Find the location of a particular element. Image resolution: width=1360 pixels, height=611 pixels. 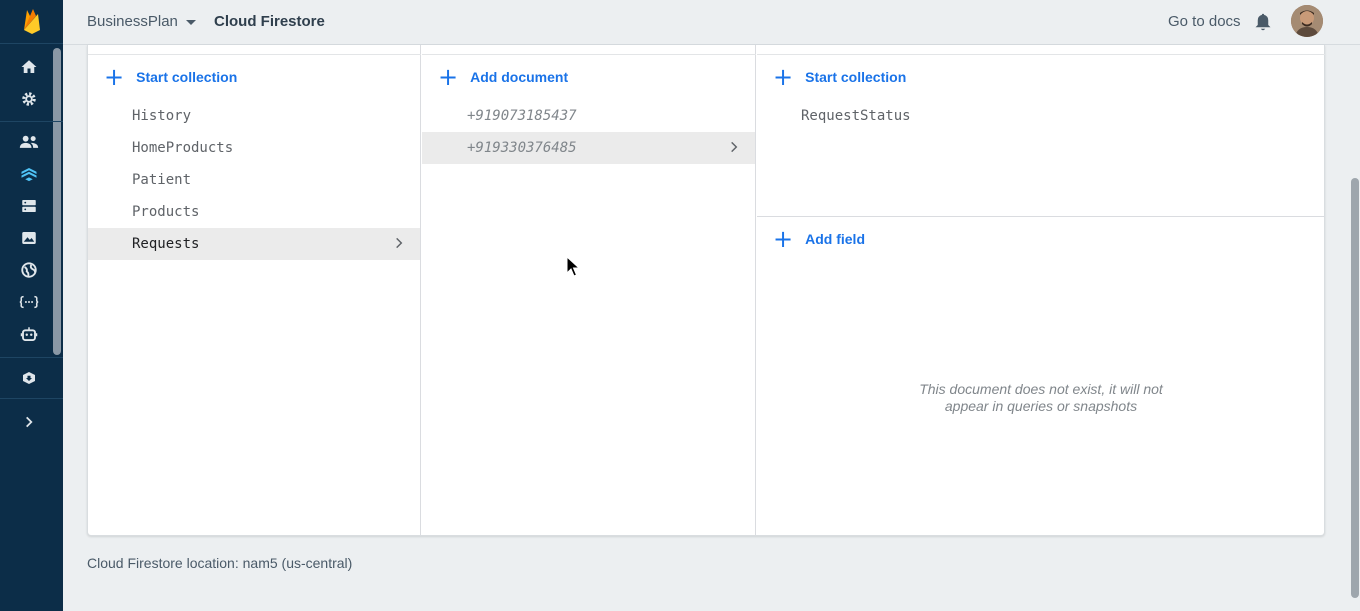

collection-item-requests: Requests is located at coordinates (254, 244).